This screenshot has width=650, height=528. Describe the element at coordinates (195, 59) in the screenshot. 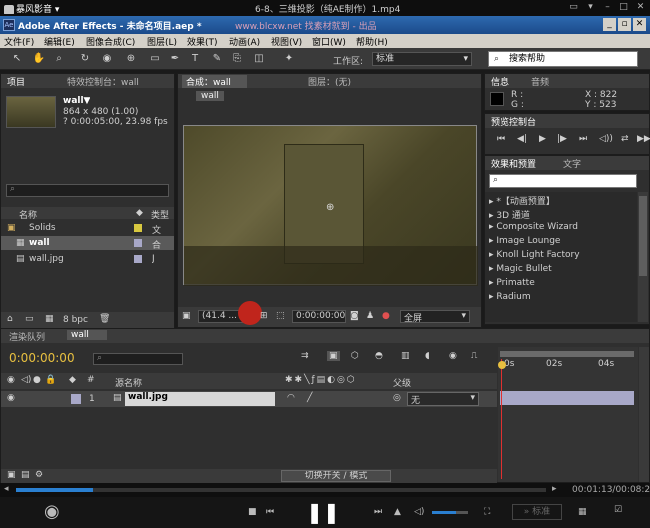

I see `text-tool-icon: T` at that location.